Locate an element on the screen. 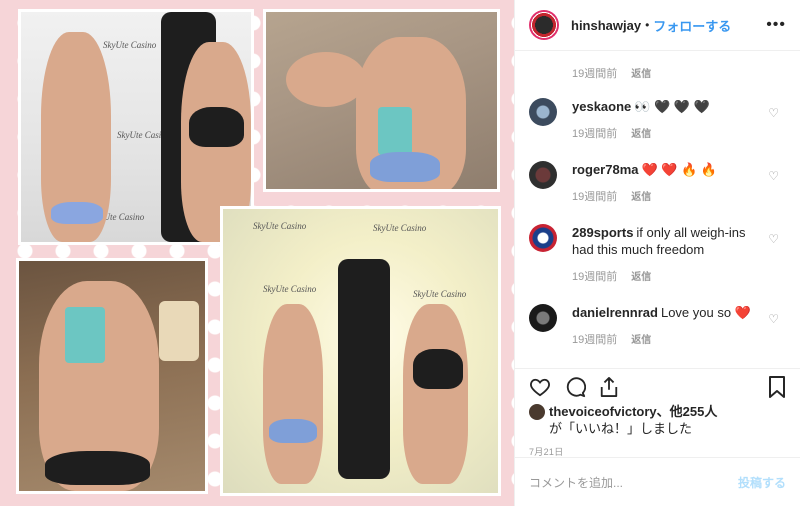 This screenshot has width=800, height=506. likes-others-count: 、他255人 is located at coordinates (687, 411).